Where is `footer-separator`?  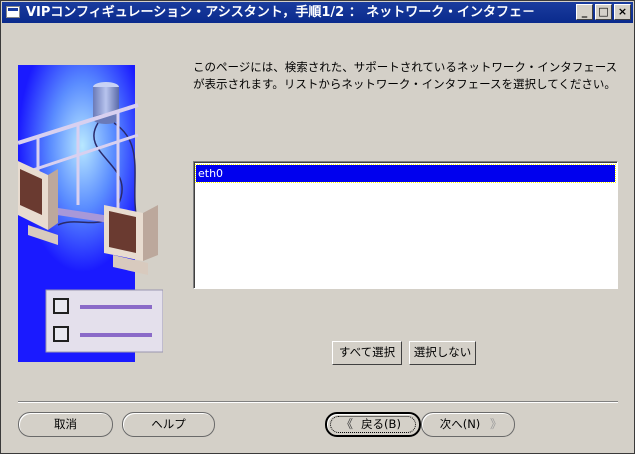
footer-separator is located at coordinates (318, 402).